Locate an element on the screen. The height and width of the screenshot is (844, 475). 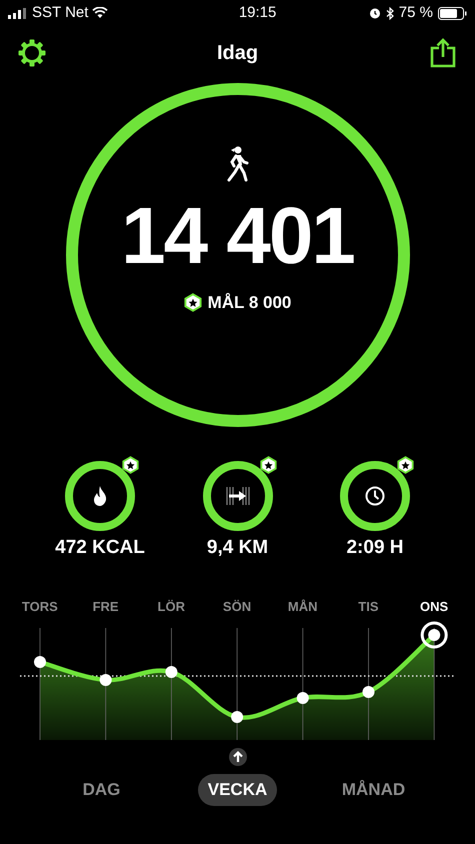
day-label: FRE is located at coordinates (105, 606).